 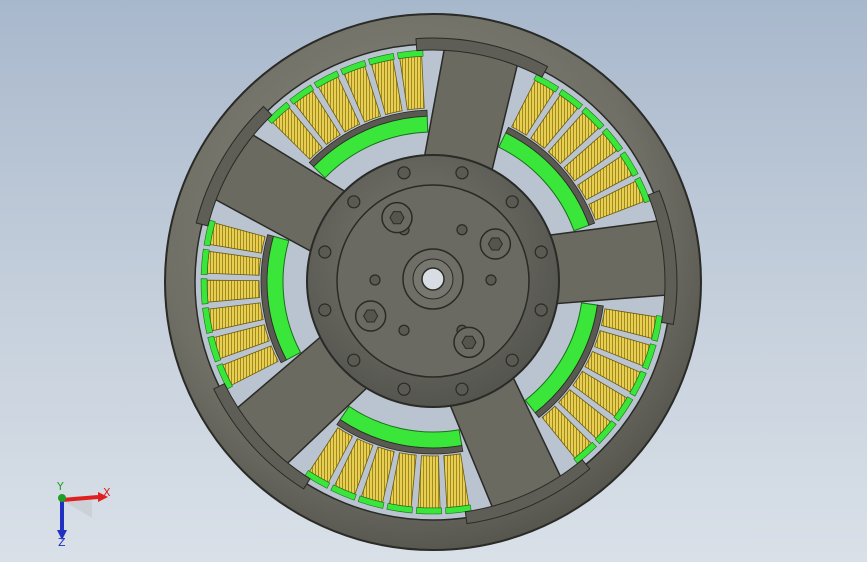 I want to click on coordinate-triad: X Y Z, so click(x=80, y=513).